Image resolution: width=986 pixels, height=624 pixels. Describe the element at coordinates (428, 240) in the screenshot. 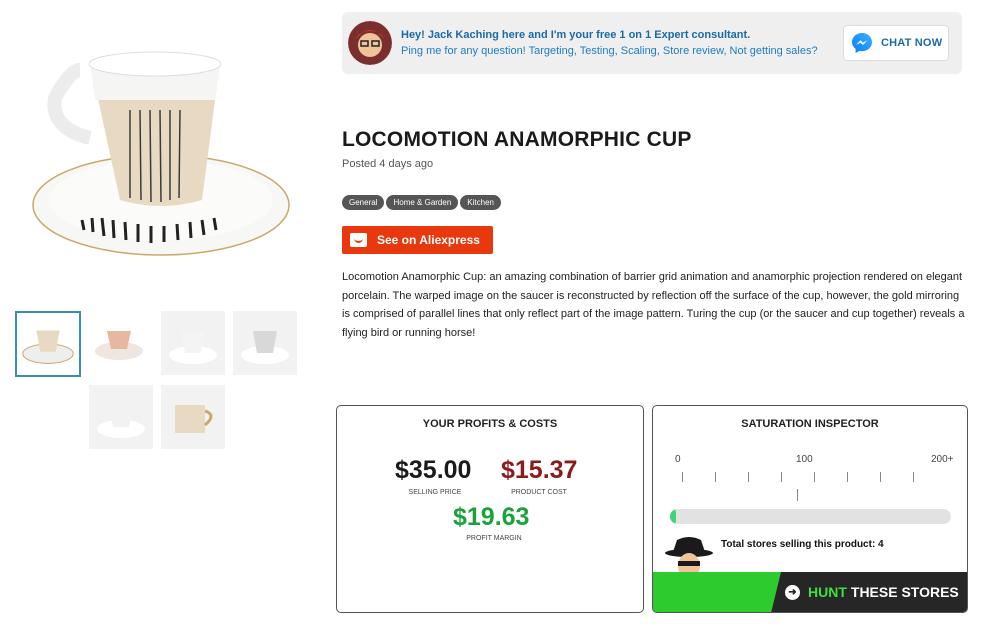

I see `aliexpress-label: See on Aliexpress` at that location.